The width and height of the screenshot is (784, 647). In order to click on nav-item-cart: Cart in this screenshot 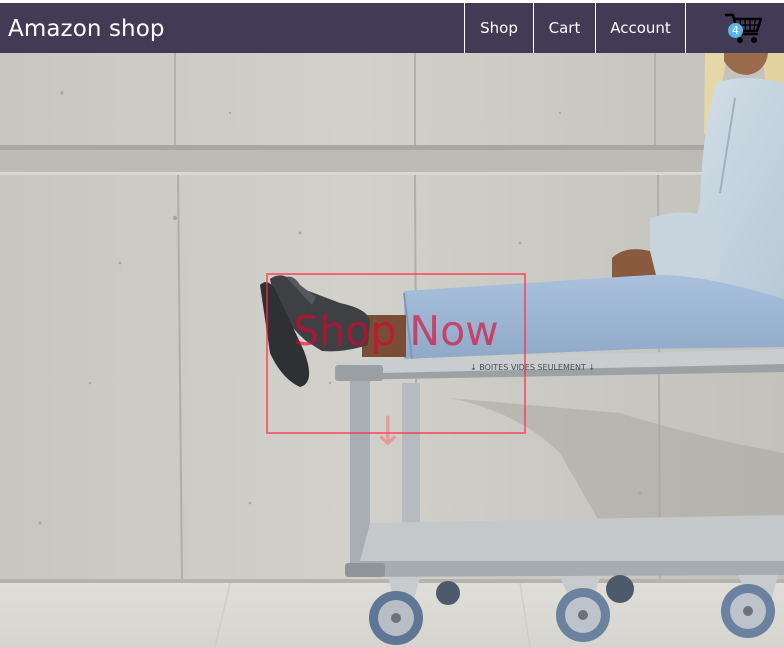, I will do `click(564, 28)`.